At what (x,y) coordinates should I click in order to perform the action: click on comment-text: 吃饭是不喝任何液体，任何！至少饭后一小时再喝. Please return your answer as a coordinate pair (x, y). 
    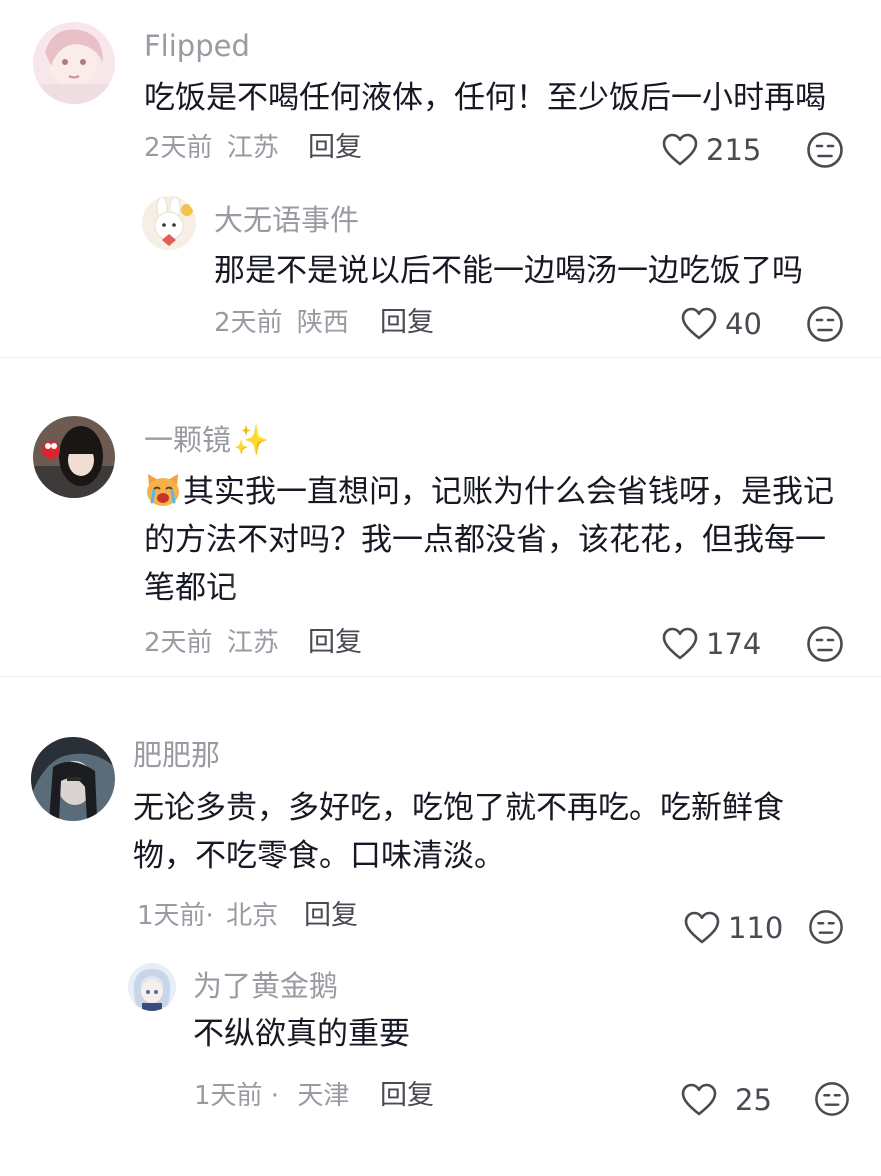
    Looking at the image, I should click on (485, 98).